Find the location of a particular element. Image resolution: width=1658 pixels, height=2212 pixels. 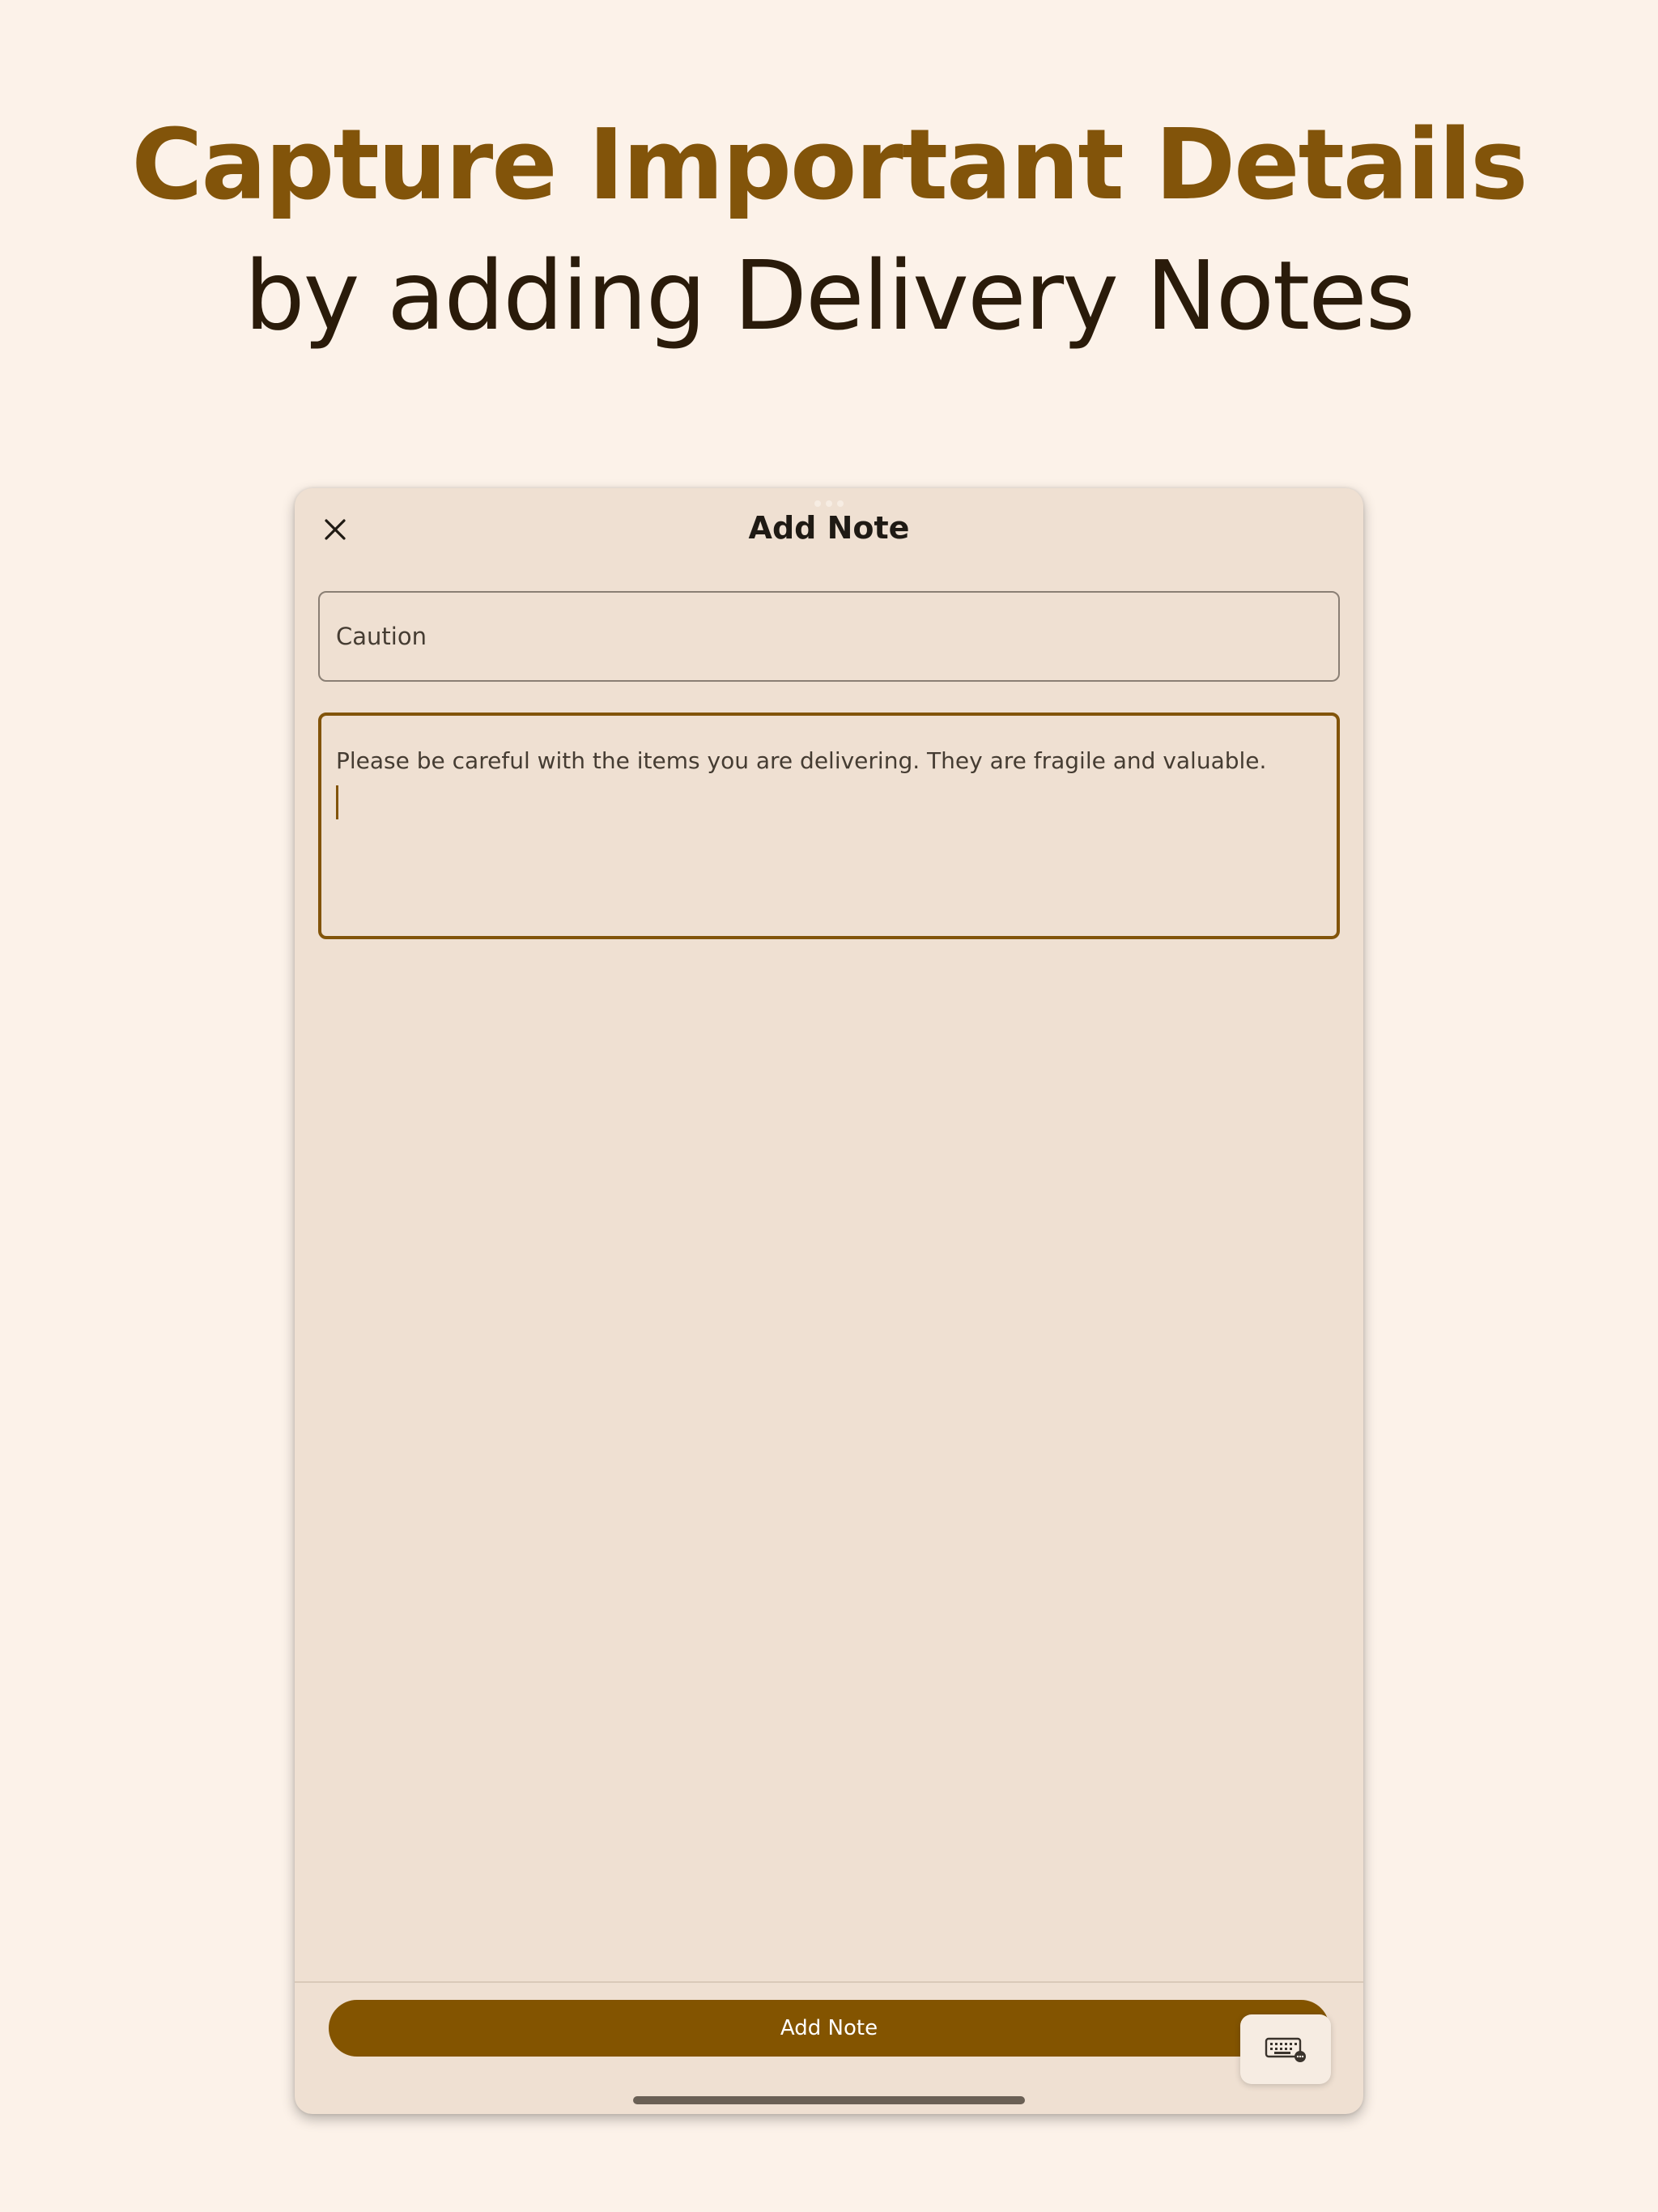

add-note-button: Add Note is located at coordinates (829, 2029).